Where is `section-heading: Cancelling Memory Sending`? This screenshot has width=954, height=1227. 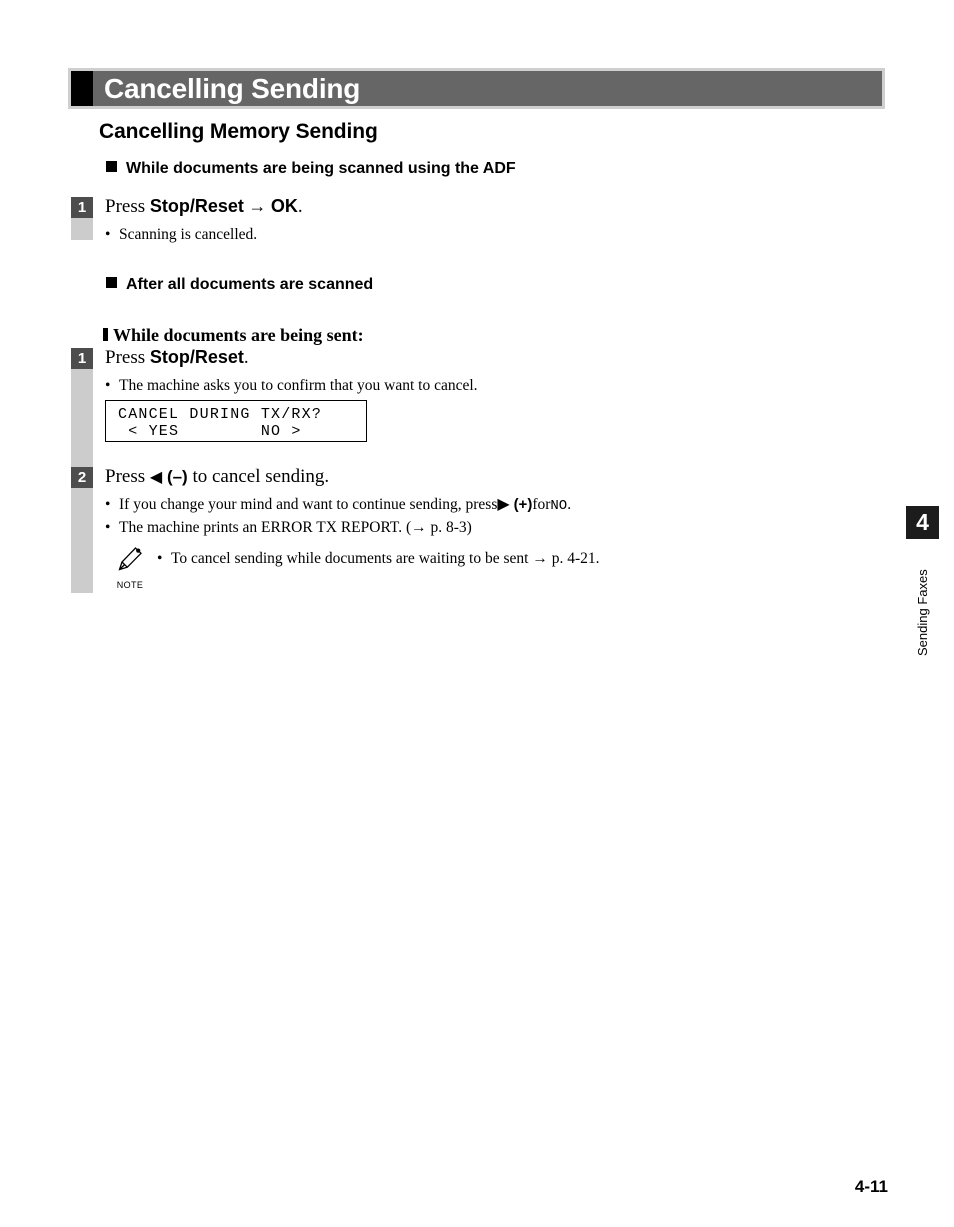
section-heading: Cancelling Memory Sending is located at coordinates (238, 131).